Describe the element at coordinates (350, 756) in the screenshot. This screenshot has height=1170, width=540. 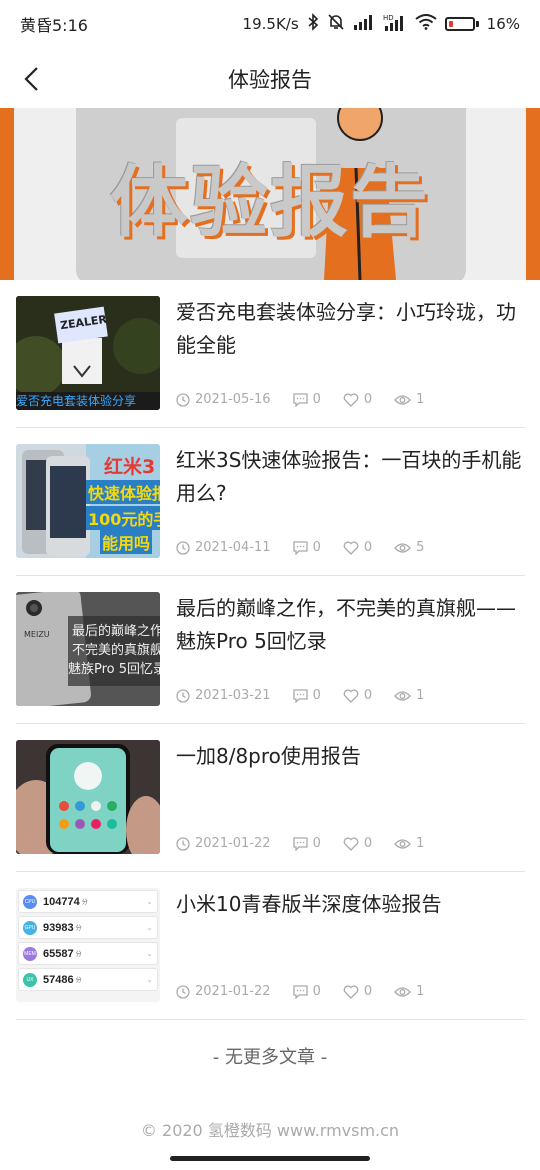
I see `article-title: 一加8/8pro使用报告` at that location.